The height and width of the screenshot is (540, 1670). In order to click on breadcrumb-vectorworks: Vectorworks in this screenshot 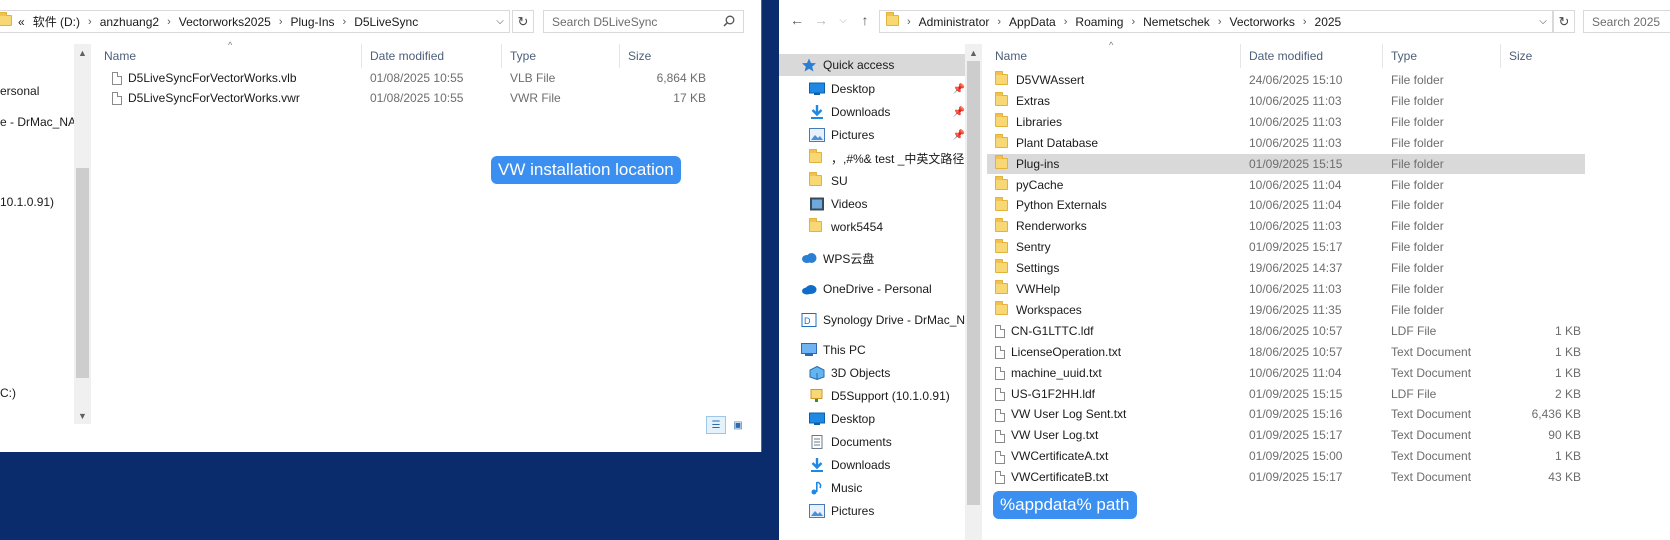, I will do `click(1261, 22)`.